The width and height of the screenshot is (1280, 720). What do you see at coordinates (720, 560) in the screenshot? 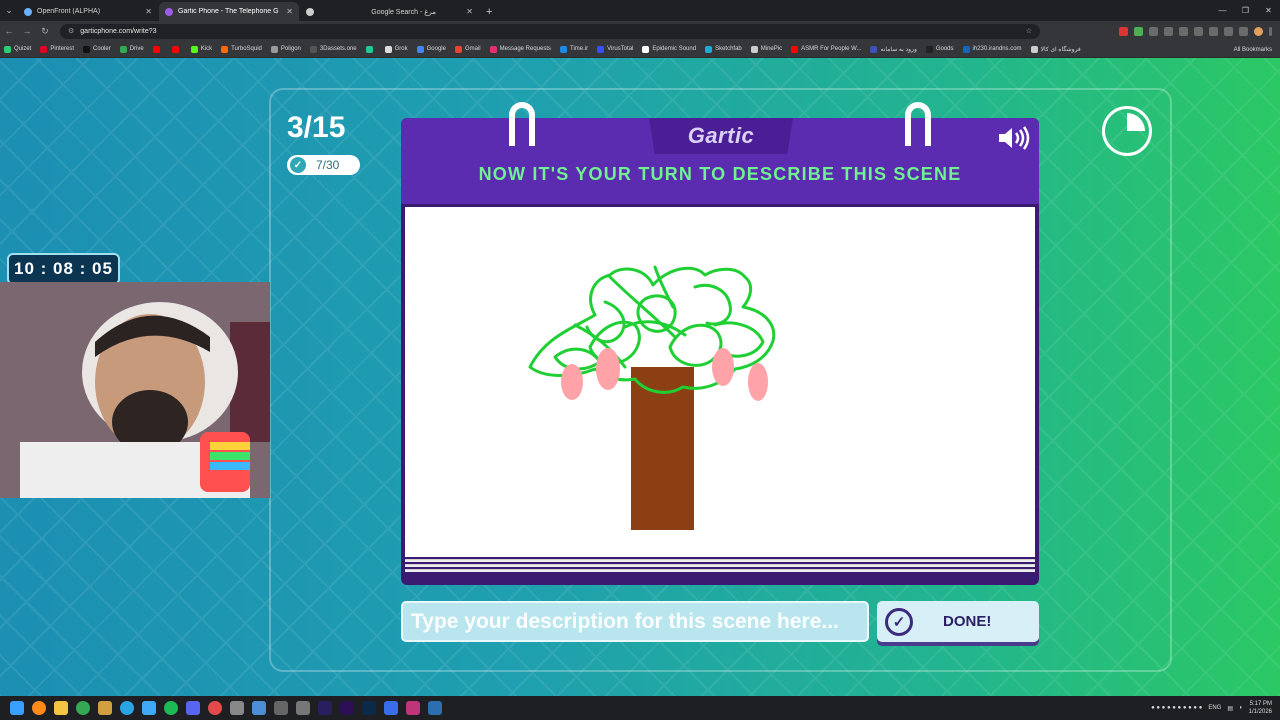
I see `page-edge` at bounding box center [720, 560].